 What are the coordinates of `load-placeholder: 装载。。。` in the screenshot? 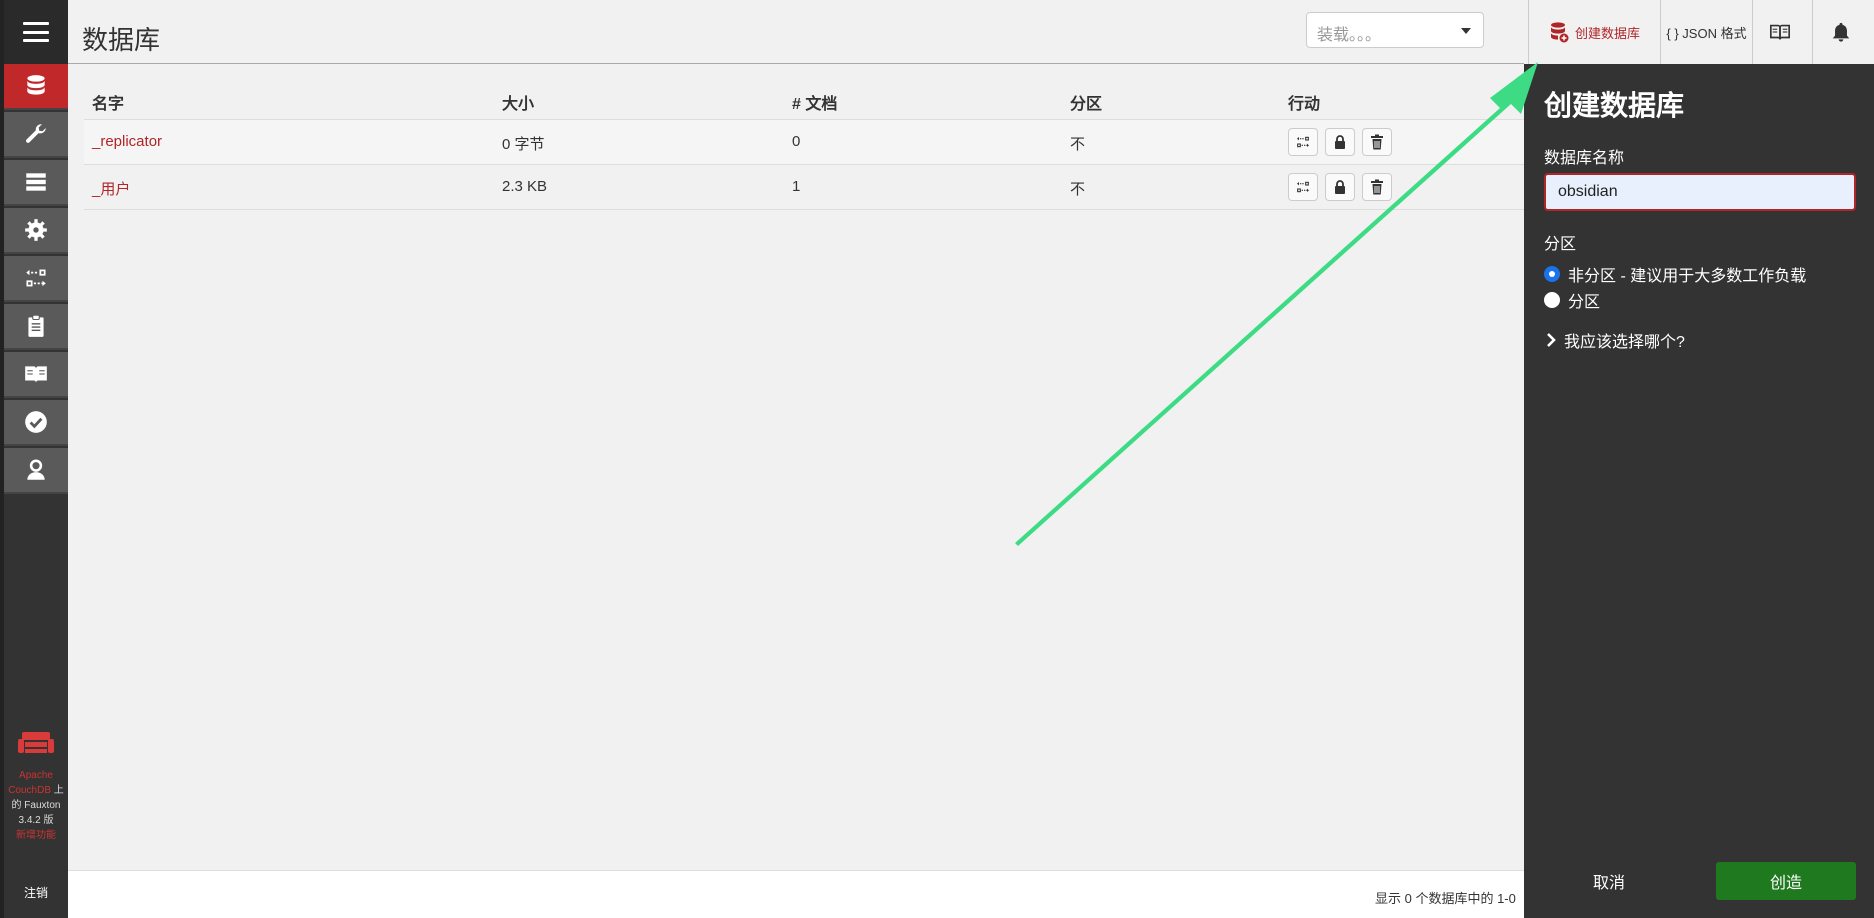 It's located at (1349, 35).